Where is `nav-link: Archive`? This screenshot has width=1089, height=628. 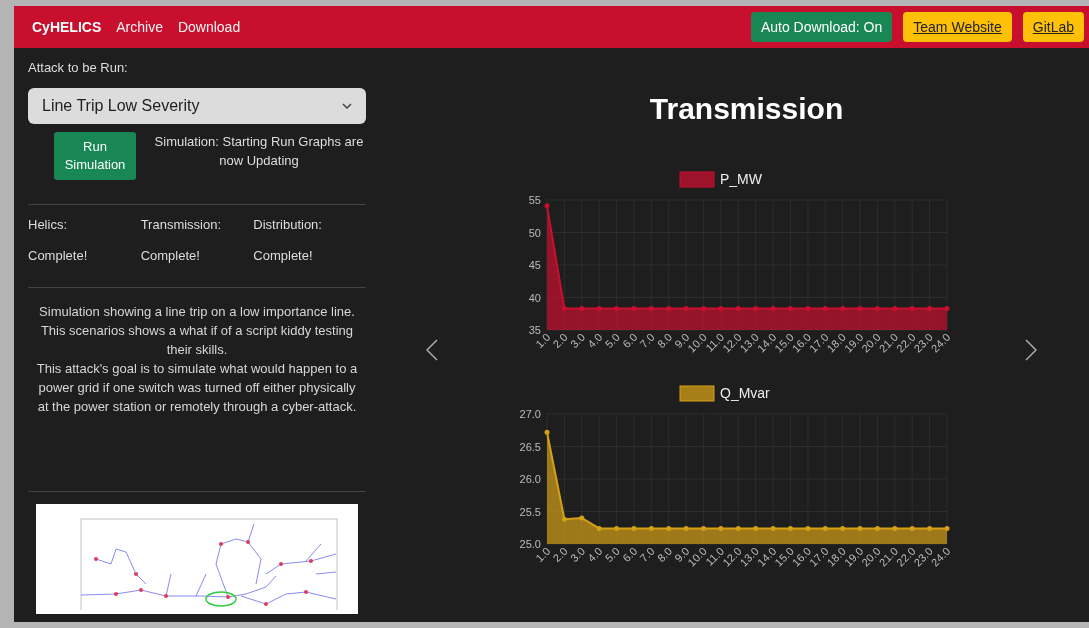
nav-link: Archive is located at coordinates (139, 27).